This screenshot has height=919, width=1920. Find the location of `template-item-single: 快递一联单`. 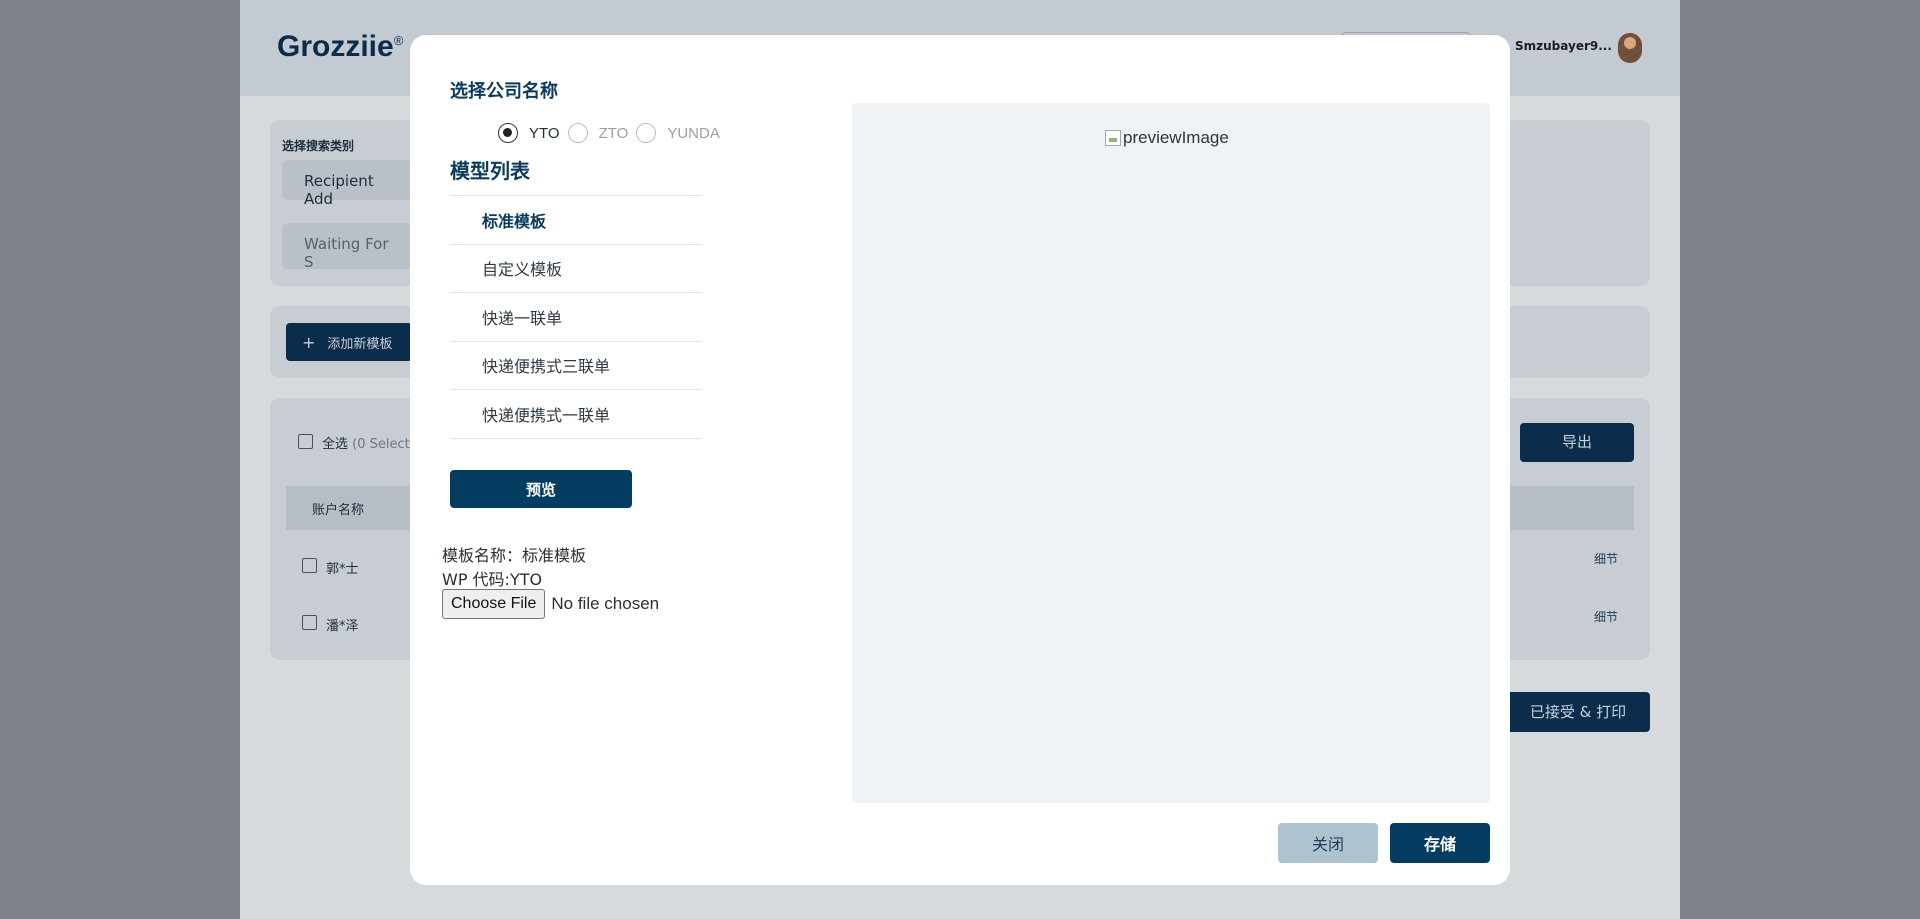

template-item-single: 快递一联单 is located at coordinates (576, 317).